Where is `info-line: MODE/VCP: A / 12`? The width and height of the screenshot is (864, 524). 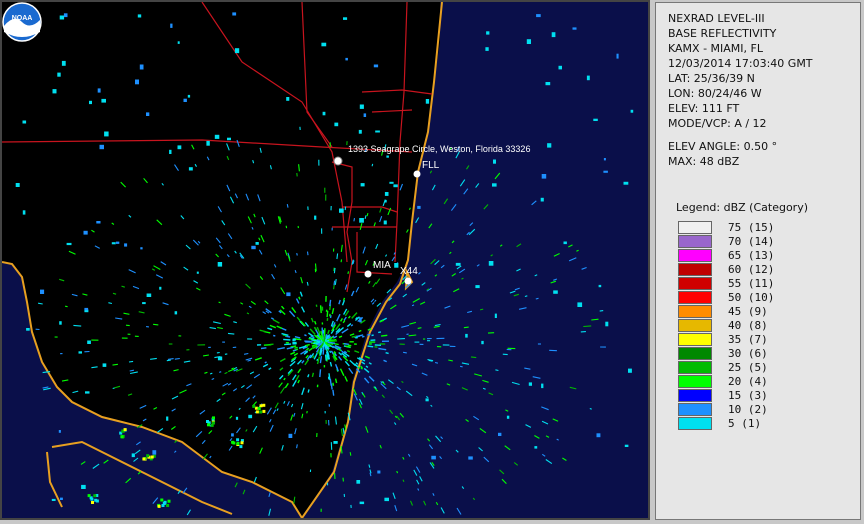 info-line: MODE/VCP: A / 12 is located at coordinates (717, 123).